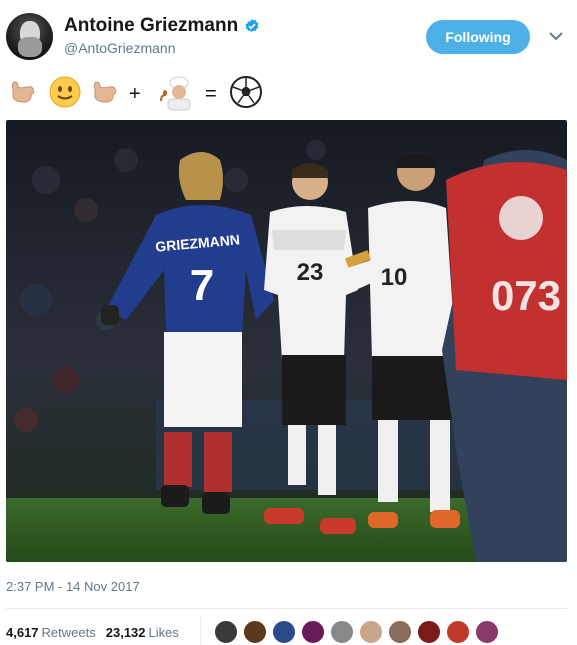  Describe the element at coordinates (68, 632) in the screenshot. I see `retweets-label: Retweets` at that location.